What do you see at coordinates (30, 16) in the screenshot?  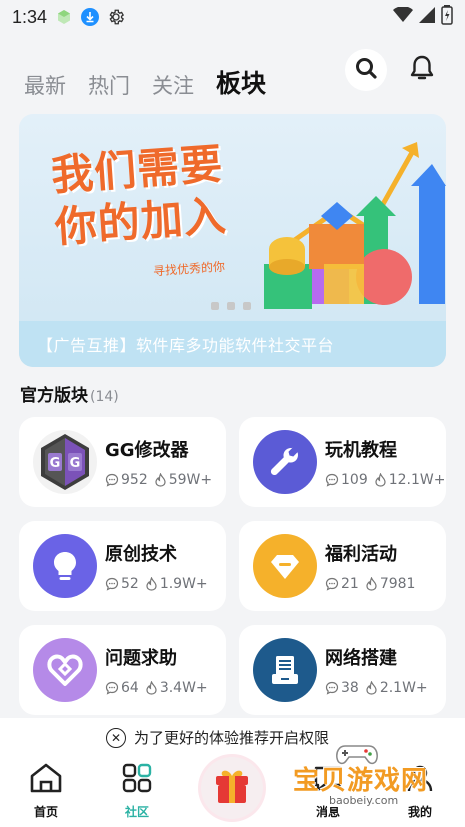 I see `status-time: 1:34` at bounding box center [30, 16].